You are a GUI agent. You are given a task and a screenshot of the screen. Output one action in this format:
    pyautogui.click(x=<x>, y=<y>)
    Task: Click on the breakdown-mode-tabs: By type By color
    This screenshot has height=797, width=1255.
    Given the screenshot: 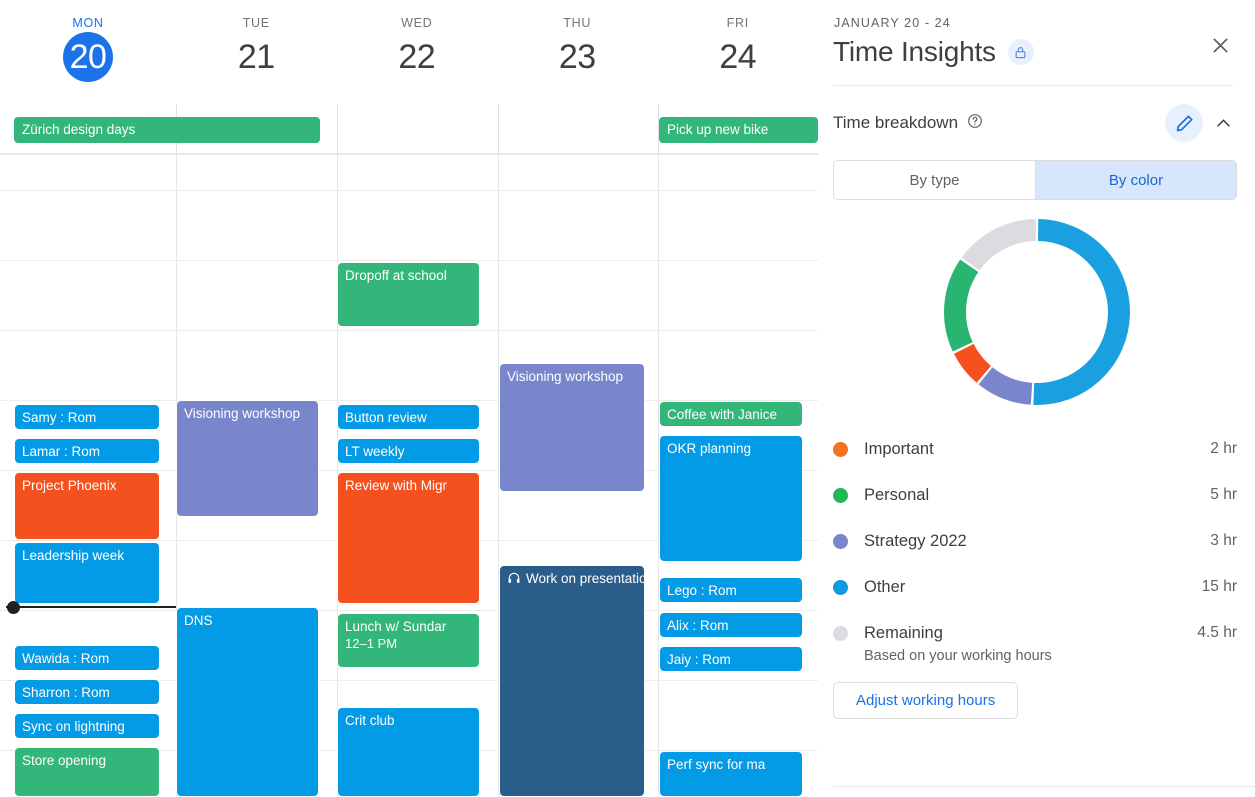 What is the action you would take?
    pyautogui.click(x=1035, y=180)
    